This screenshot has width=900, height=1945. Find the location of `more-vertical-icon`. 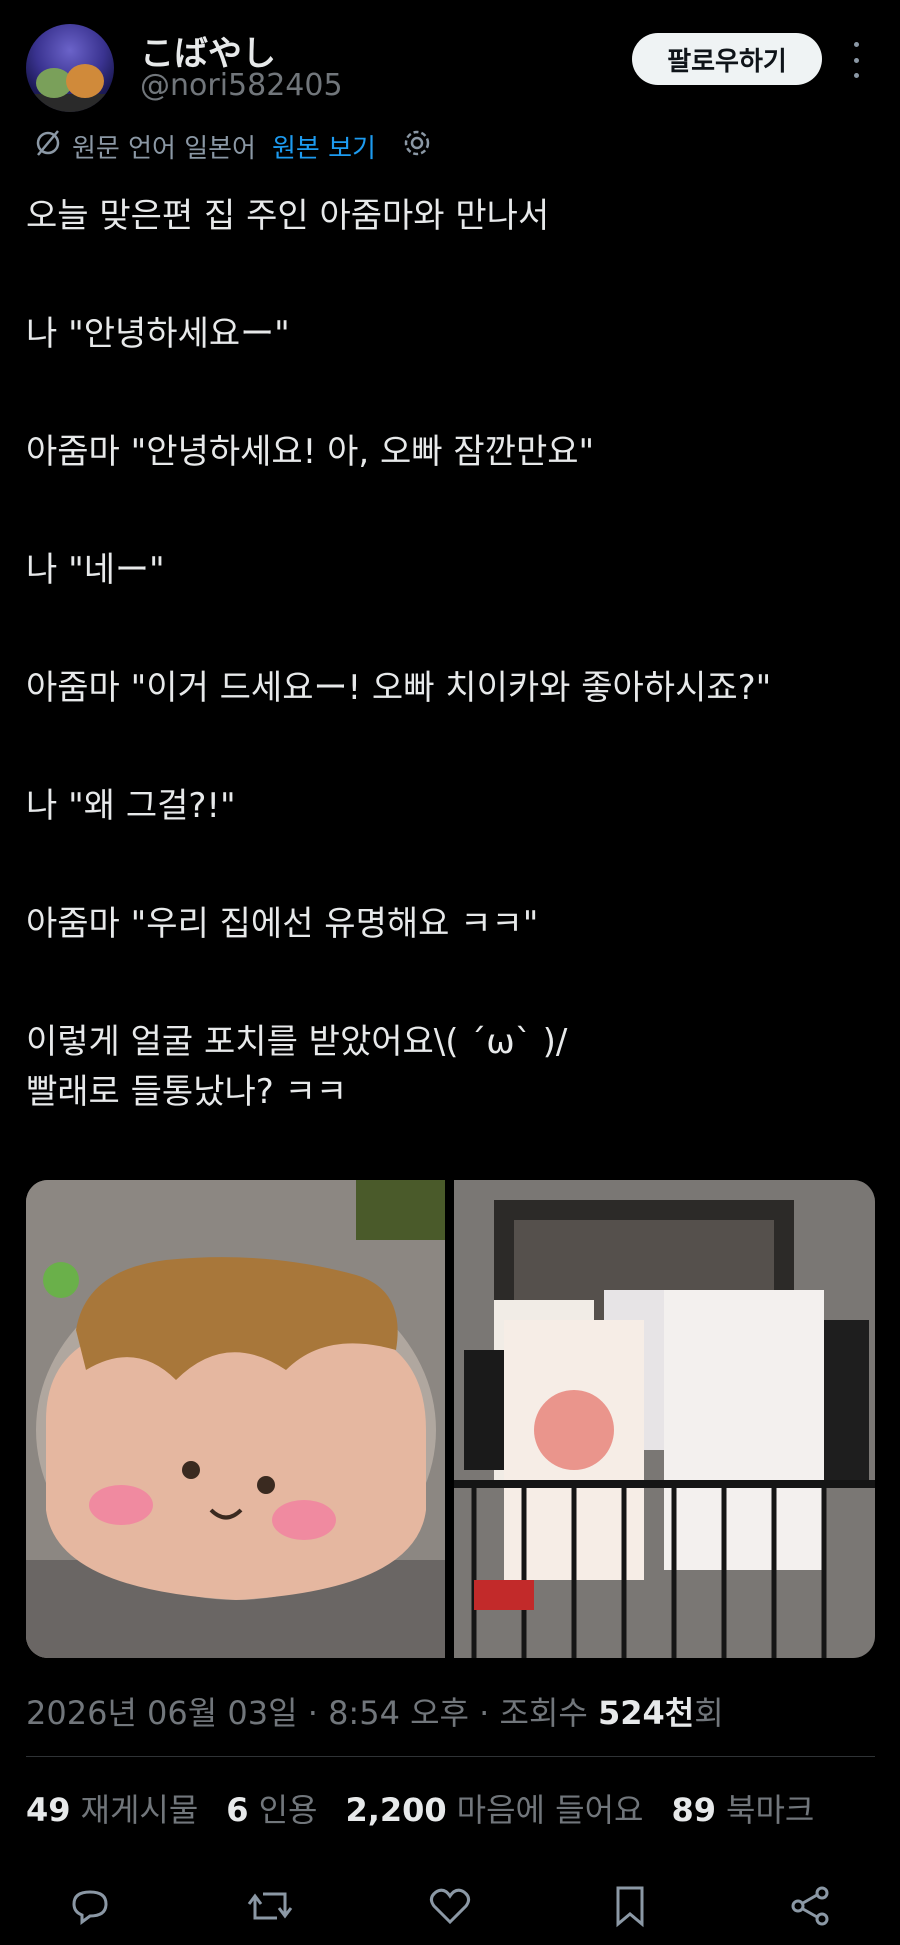

more-vertical-icon is located at coordinates (856, 60).